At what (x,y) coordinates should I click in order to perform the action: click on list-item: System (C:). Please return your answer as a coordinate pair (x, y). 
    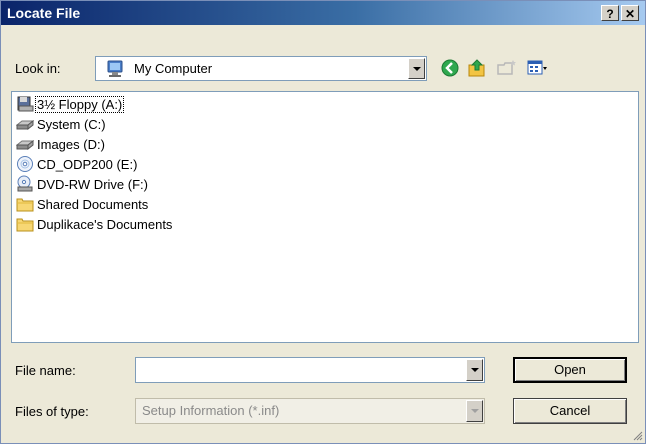
    Looking at the image, I should click on (61, 124).